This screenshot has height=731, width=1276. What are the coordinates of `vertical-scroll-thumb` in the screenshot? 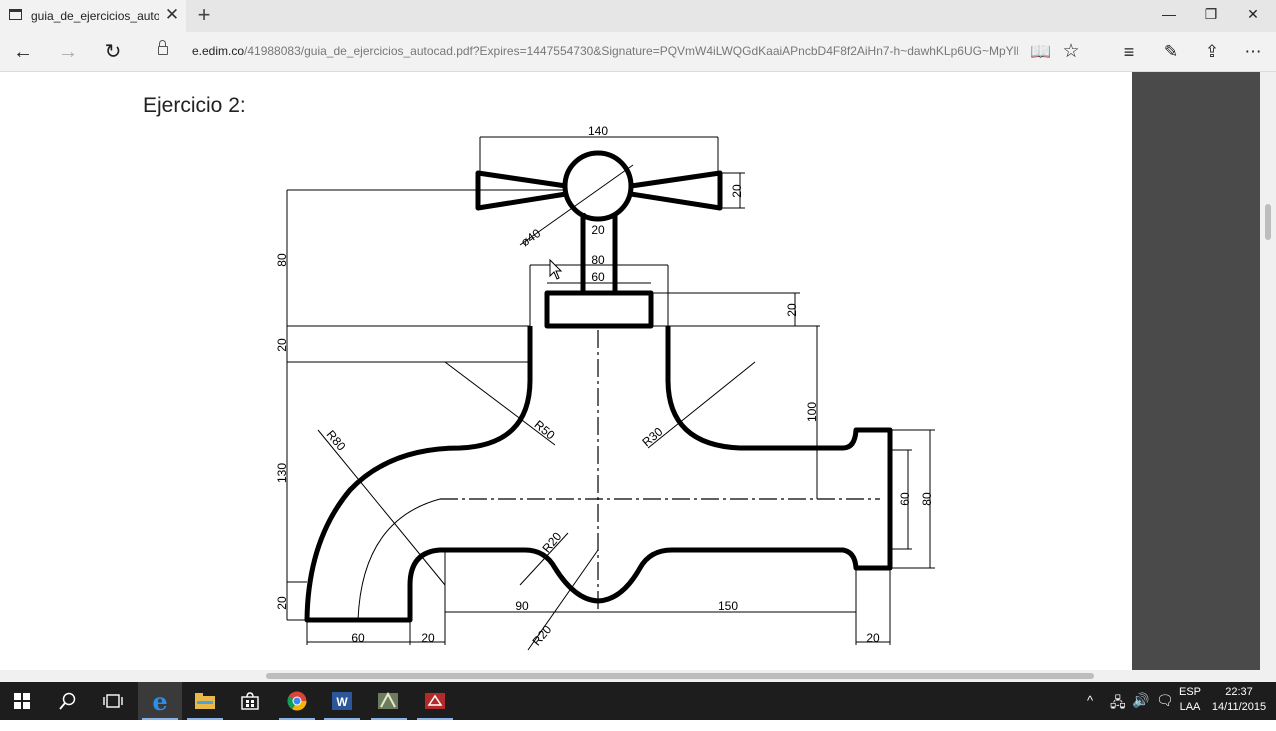 It's located at (1268, 222).